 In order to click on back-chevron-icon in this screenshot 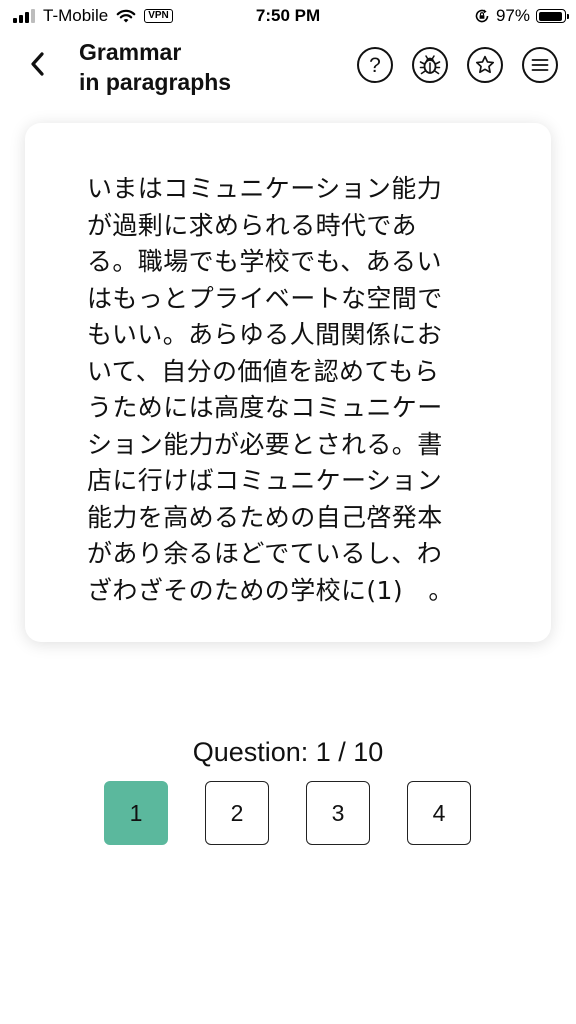, I will do `click(37, 64)`.